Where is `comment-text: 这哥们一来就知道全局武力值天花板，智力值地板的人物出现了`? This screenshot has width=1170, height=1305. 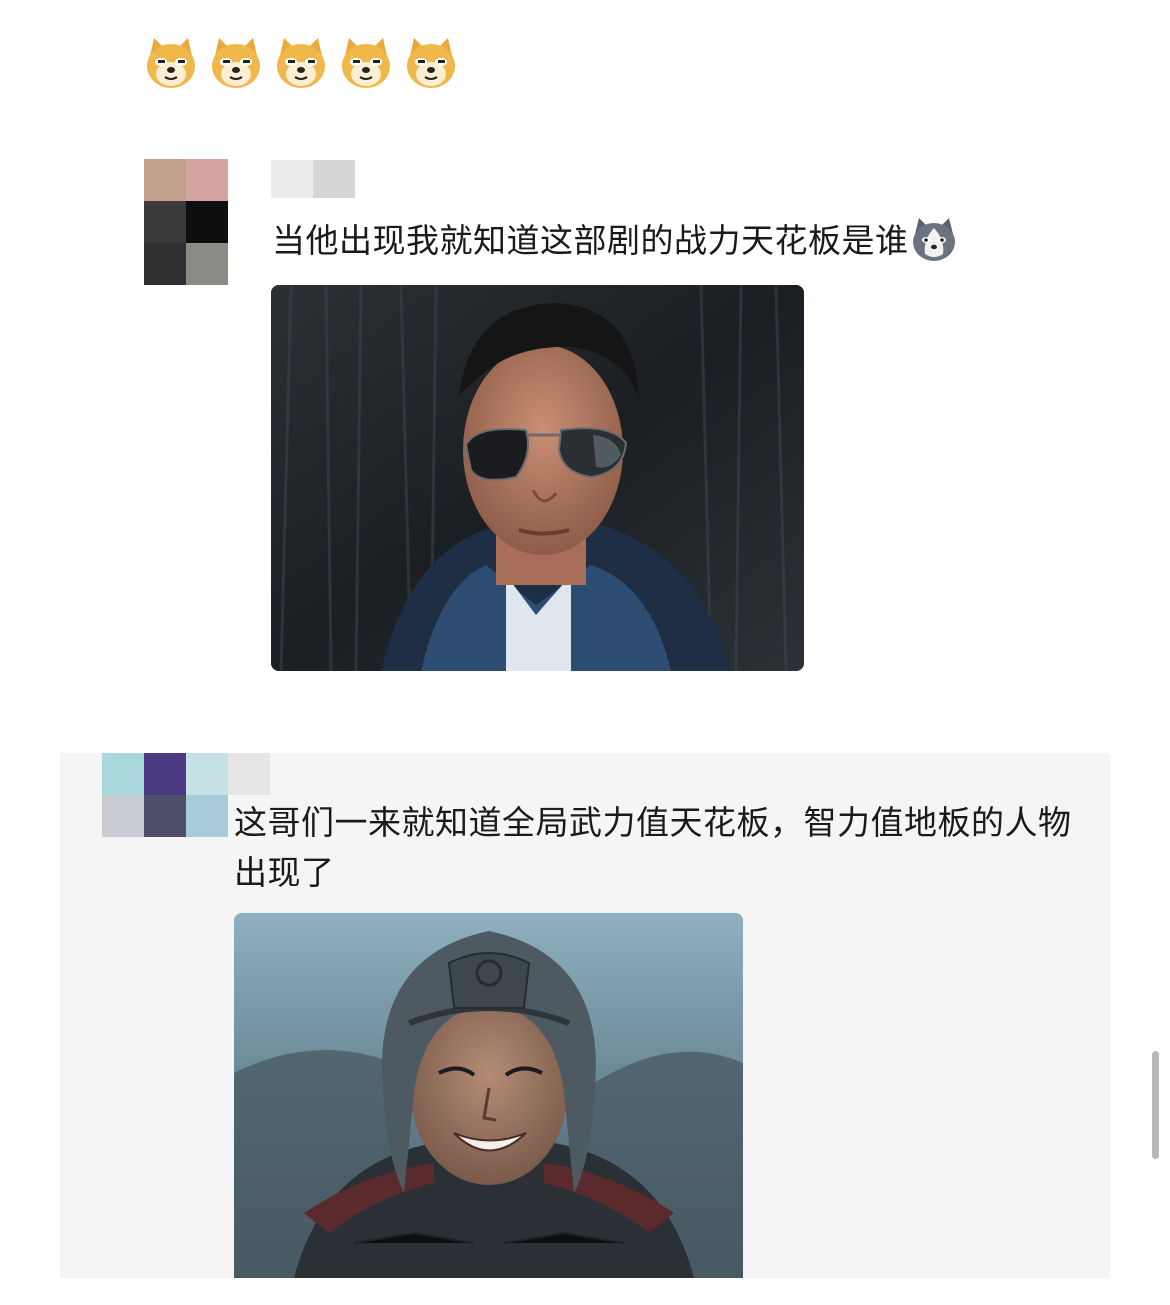
comment-text: 这哥们一来就知道全局武力值天花板，智力值地板的人物出现了 is located at coordinates (653, 847).